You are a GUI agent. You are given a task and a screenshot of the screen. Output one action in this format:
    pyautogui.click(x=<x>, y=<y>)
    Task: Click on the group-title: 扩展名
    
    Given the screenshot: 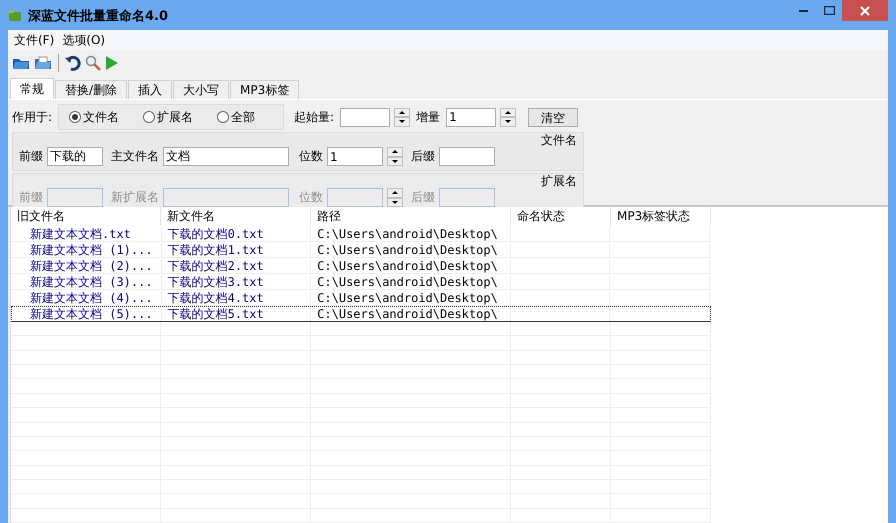 What is the action you would take?
    pyautogui.click(x=559, y=181)
    